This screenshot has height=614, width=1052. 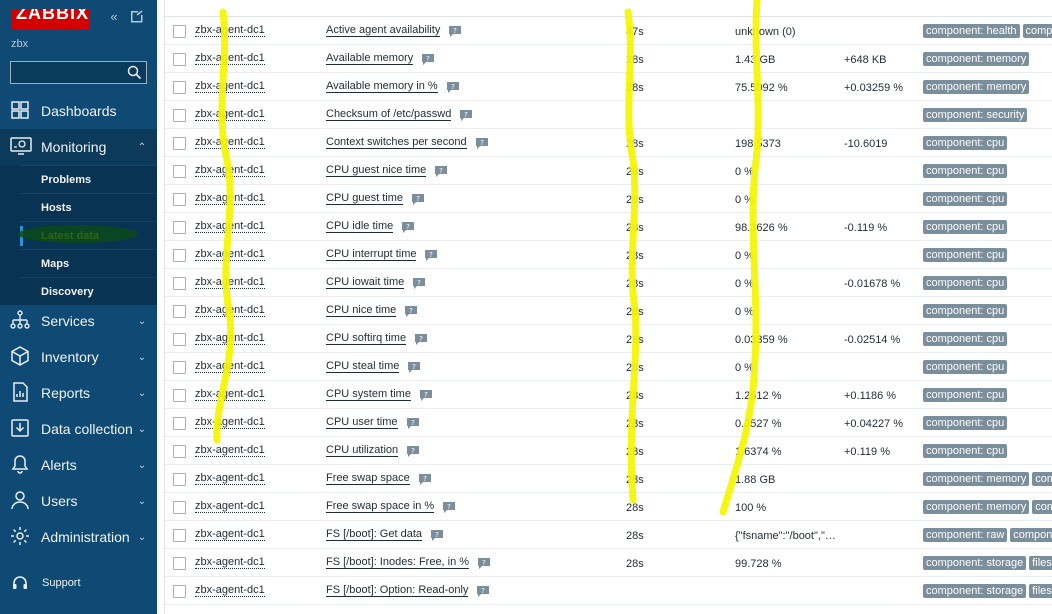 What do you see at coordinates (88, 207) in the screenshot?
I see `submenu-hosts: Hosts` at bounding box center [88, 207].